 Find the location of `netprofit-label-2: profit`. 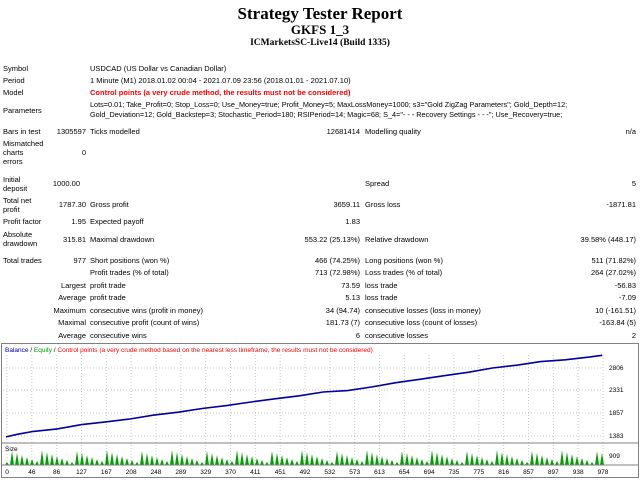

netprofit-label-2: profit is located at coordinates (11, 209).